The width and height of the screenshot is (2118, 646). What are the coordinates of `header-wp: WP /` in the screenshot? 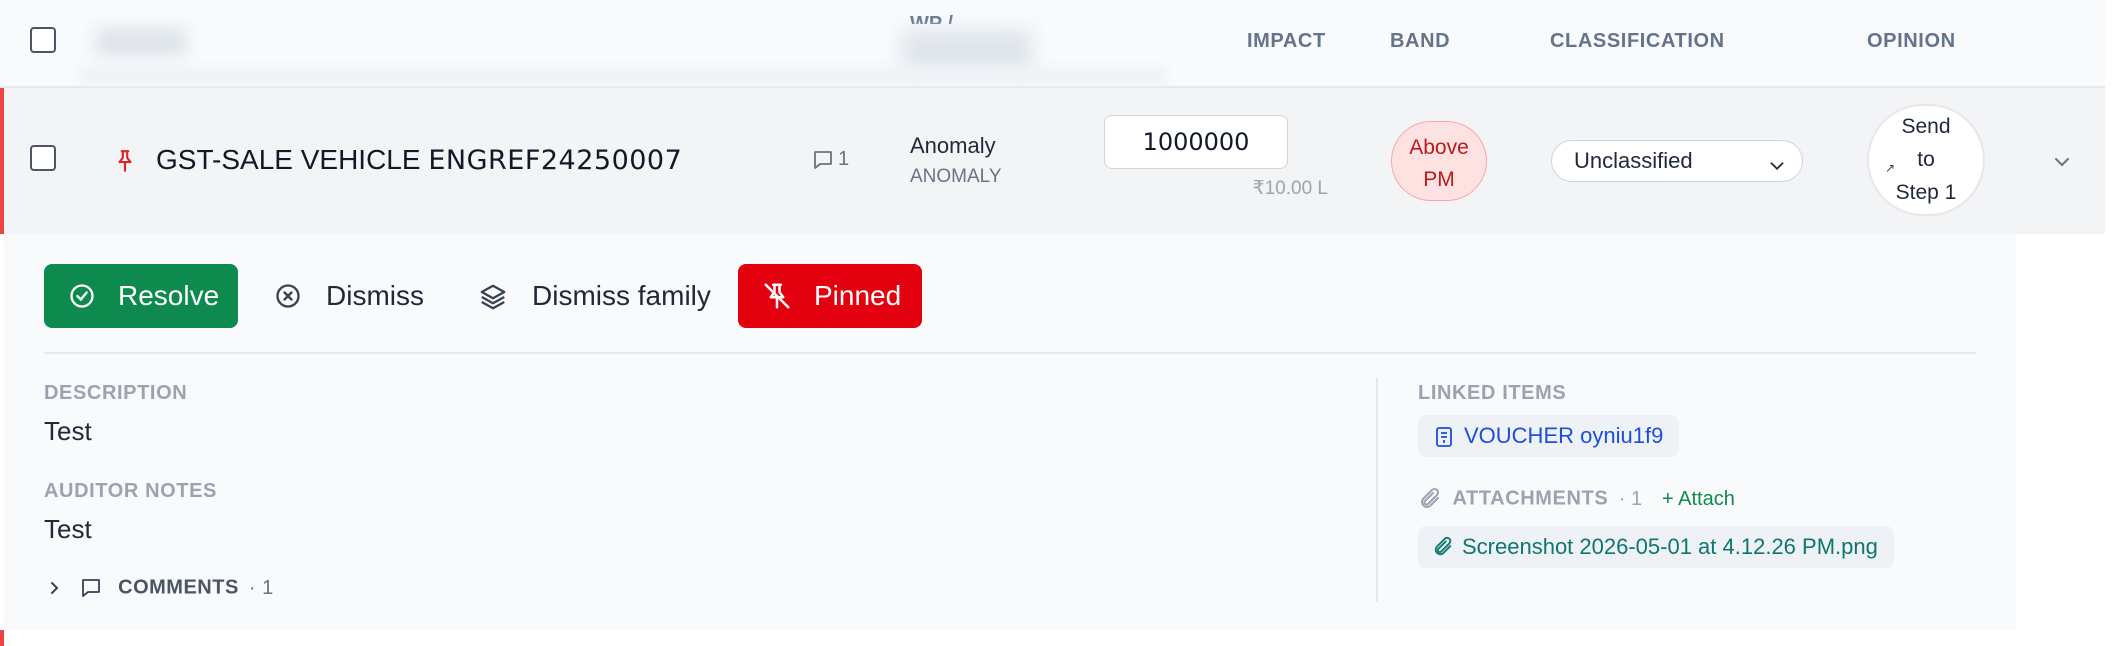 It's located at (931, 18).